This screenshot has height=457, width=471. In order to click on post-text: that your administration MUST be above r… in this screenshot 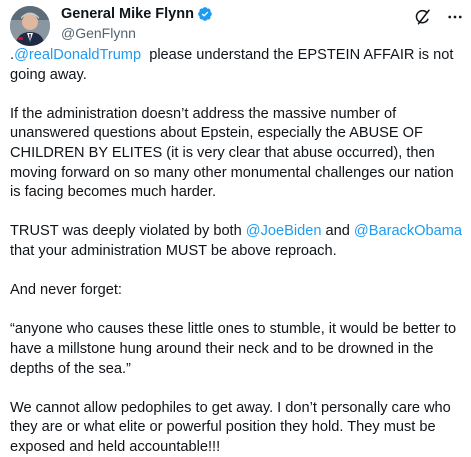, I will do `click(173, 250)`.